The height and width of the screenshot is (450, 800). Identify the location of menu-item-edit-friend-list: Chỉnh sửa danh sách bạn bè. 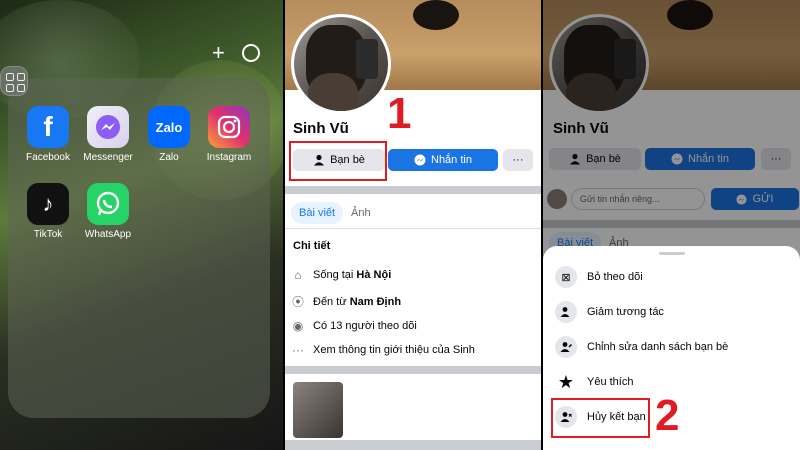
(641, 347).